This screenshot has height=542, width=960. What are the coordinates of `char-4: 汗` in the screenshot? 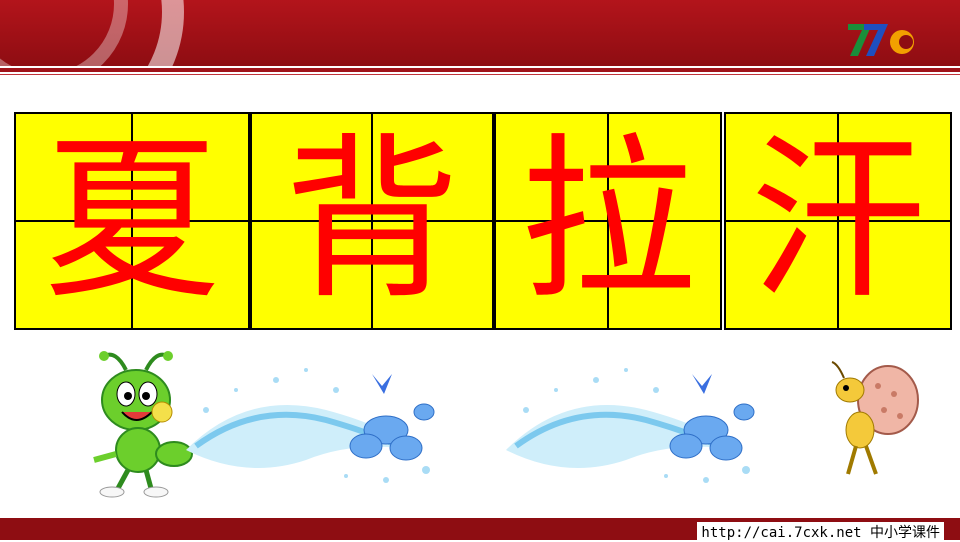 It's located at (837, 220).